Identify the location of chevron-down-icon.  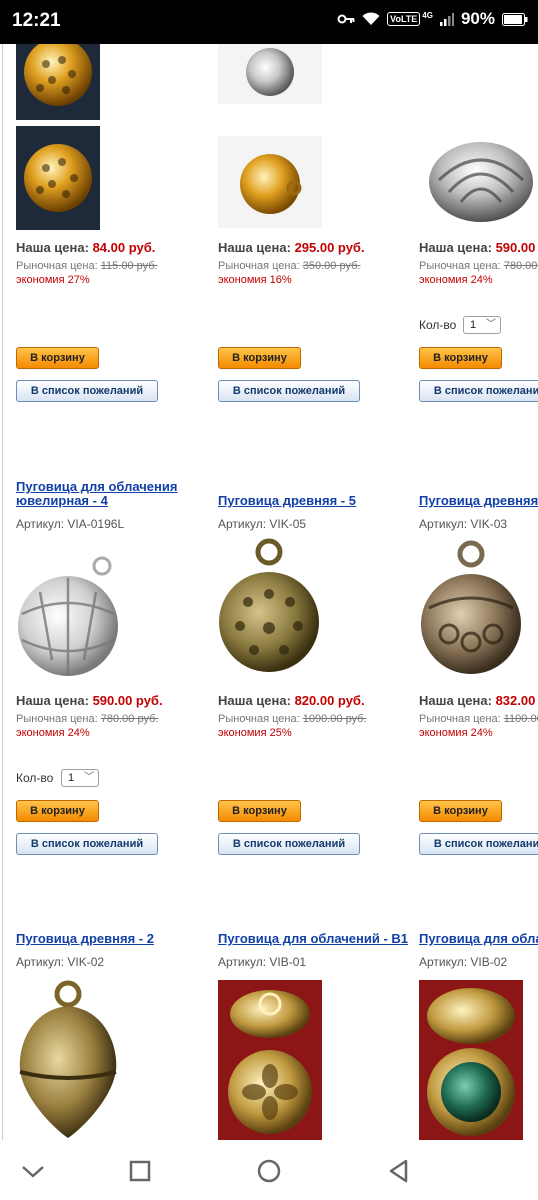
(33, 1171).